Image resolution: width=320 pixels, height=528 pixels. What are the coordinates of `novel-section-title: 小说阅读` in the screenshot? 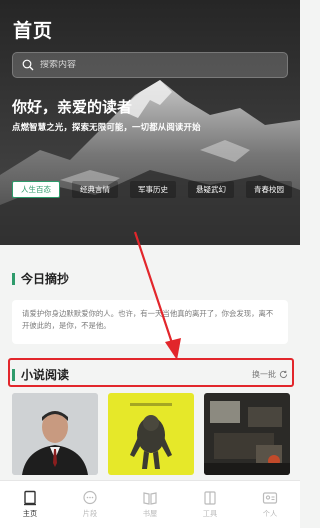 It's located at (40, 374).